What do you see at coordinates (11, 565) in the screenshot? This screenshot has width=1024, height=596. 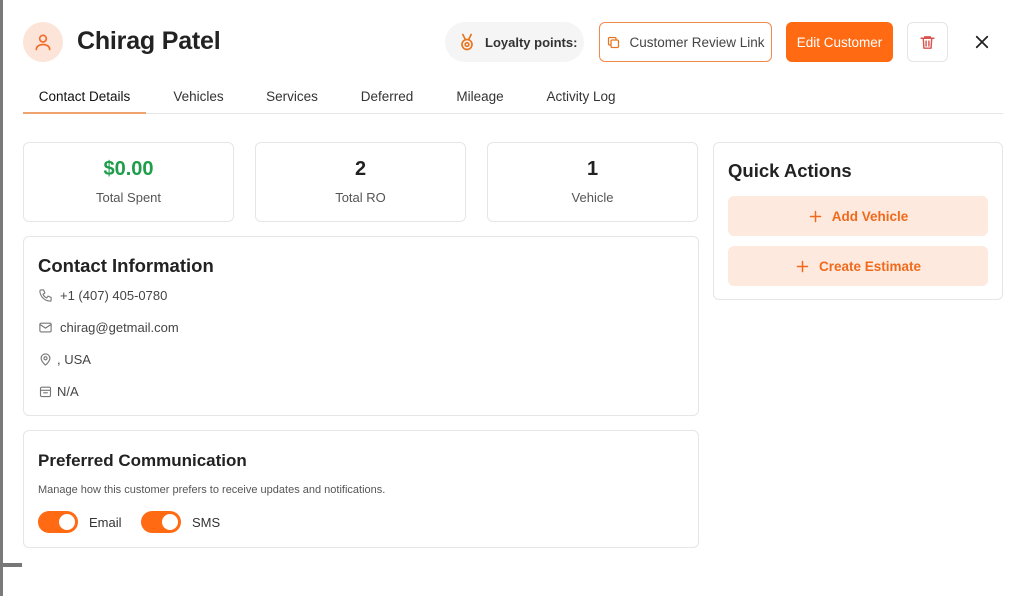 I see `window-edge-handle` at bounding box center [11, 565].